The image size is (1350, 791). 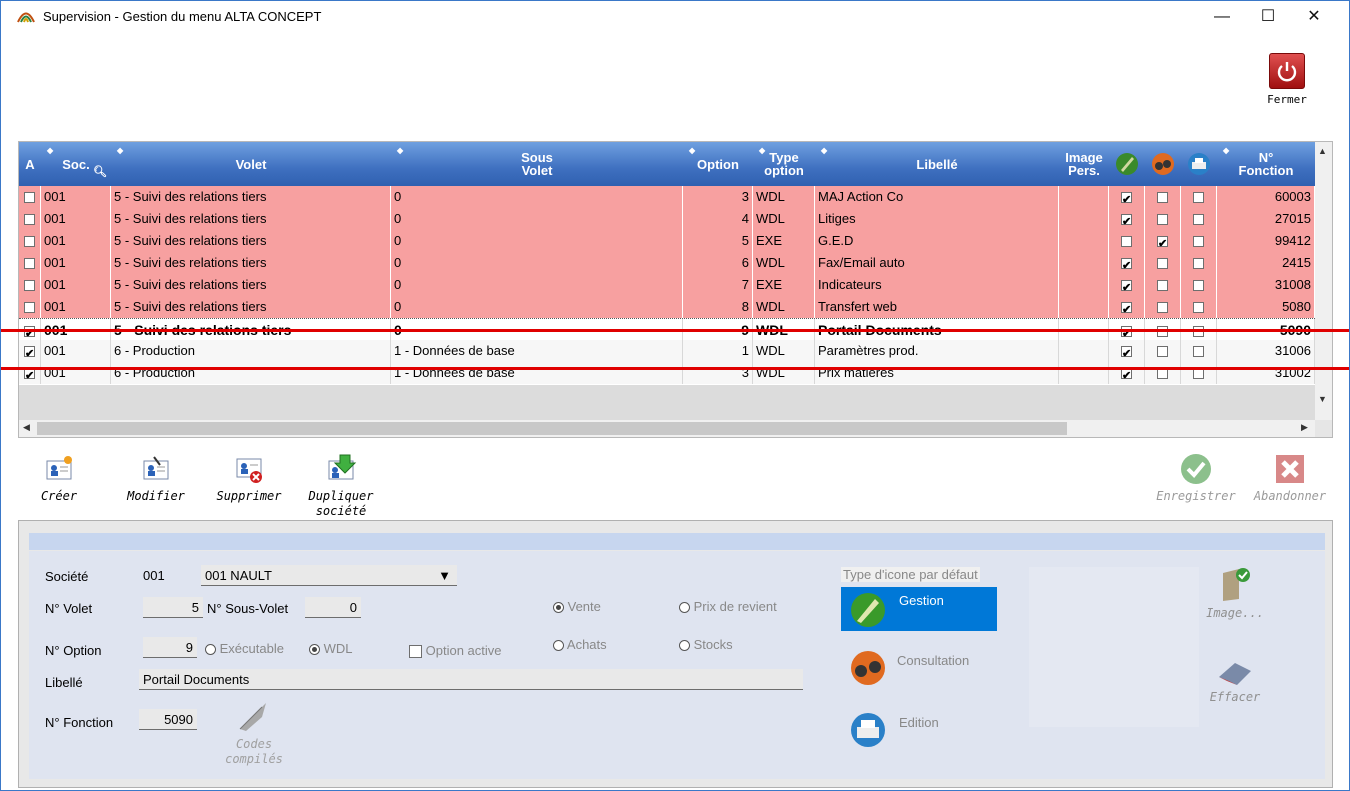 What do you see at coordinates (1127, 164) in the screenshot?
I see `header-gestion` at bounding box center [1127, 164].